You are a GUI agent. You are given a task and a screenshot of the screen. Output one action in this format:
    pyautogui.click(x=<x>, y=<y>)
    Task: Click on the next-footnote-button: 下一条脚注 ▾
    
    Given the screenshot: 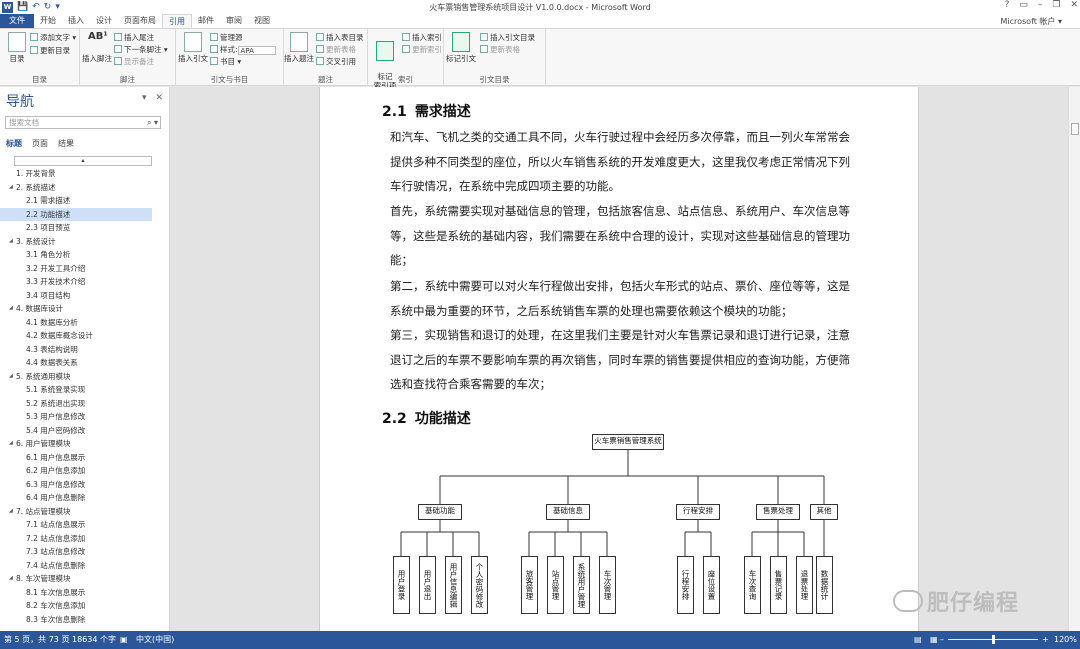 What is the action you would take?
    pyautogui.click(x=141, y=50)
    